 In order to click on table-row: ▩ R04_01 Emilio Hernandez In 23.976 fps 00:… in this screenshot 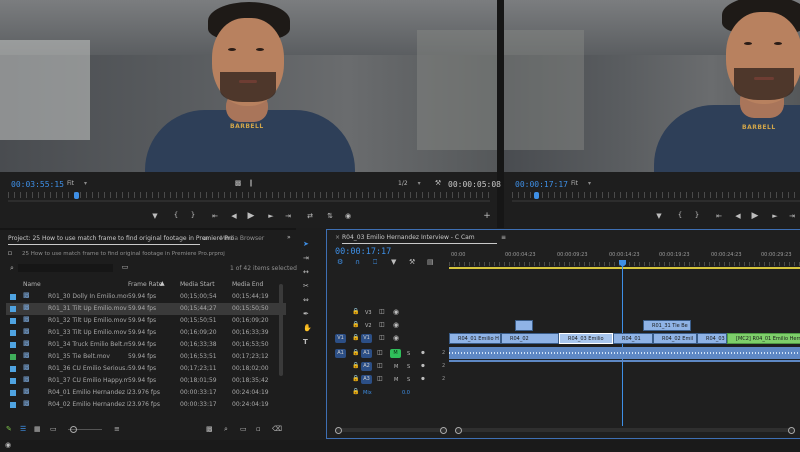, I will do `click(146, 393)`.